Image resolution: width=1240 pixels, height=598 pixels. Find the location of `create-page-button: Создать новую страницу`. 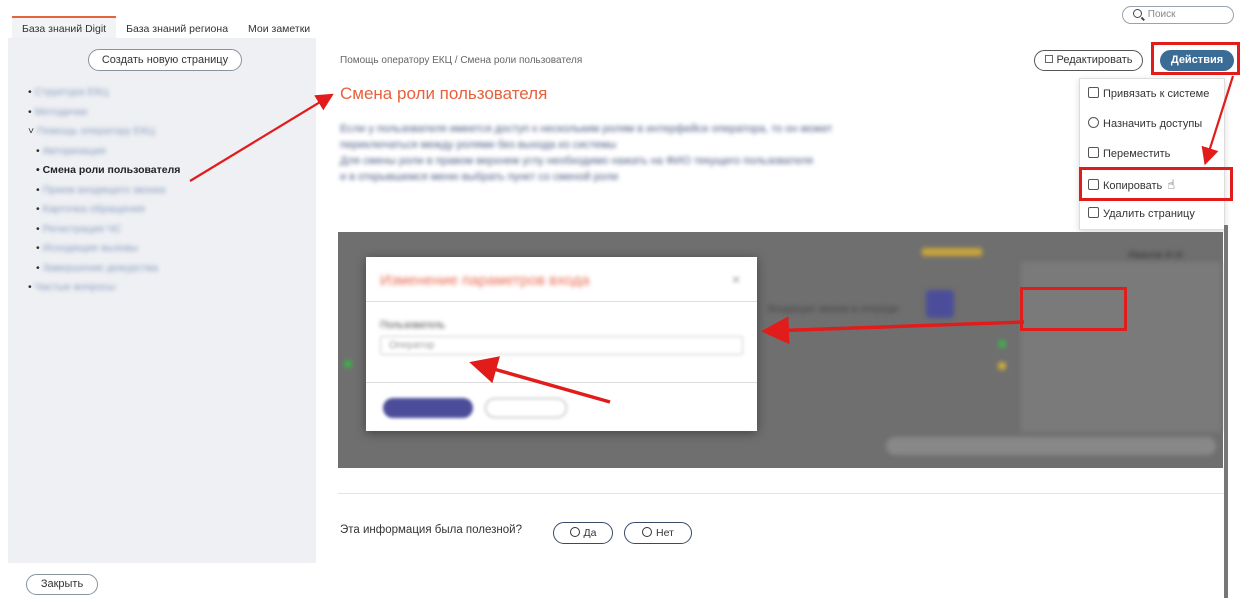

create-page-button: Создать новую страницу is located at coordinates (165, 60).